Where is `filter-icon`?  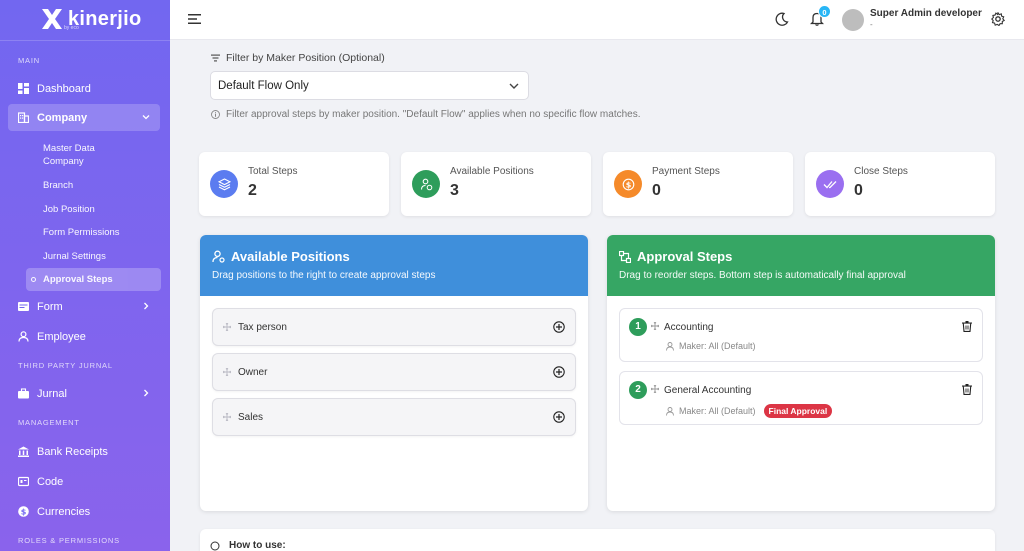
filter-icon is located at coordinates (215, 58).